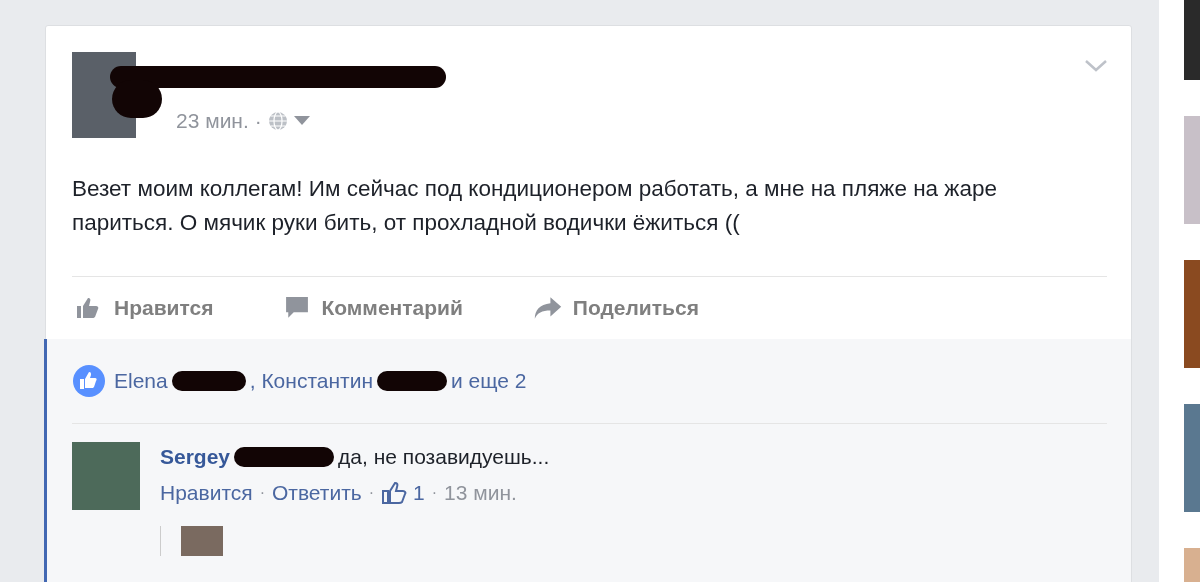 The height and width of the screenshot is (582, 1200). What do you see at coordinates (195, 457) in the screenshot?
I see `comment-author: Sergey` at bounding box center [195, 457].